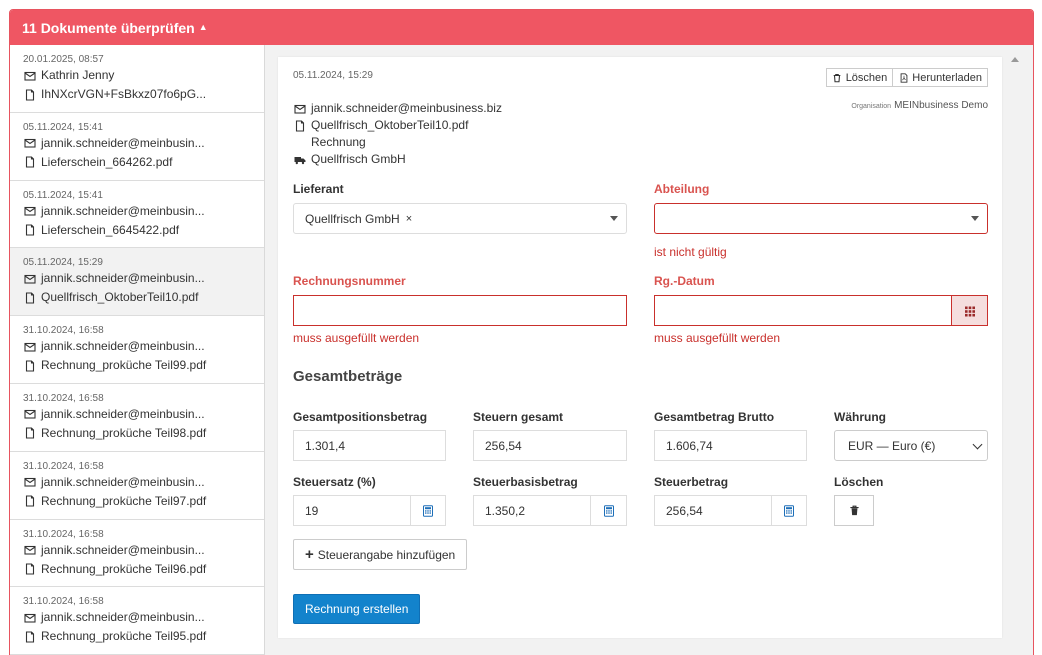  Describe the element at coordinates (333, 75) in the screenshot. I see `detail-date: 05.11.2024, 15:29` at that location.